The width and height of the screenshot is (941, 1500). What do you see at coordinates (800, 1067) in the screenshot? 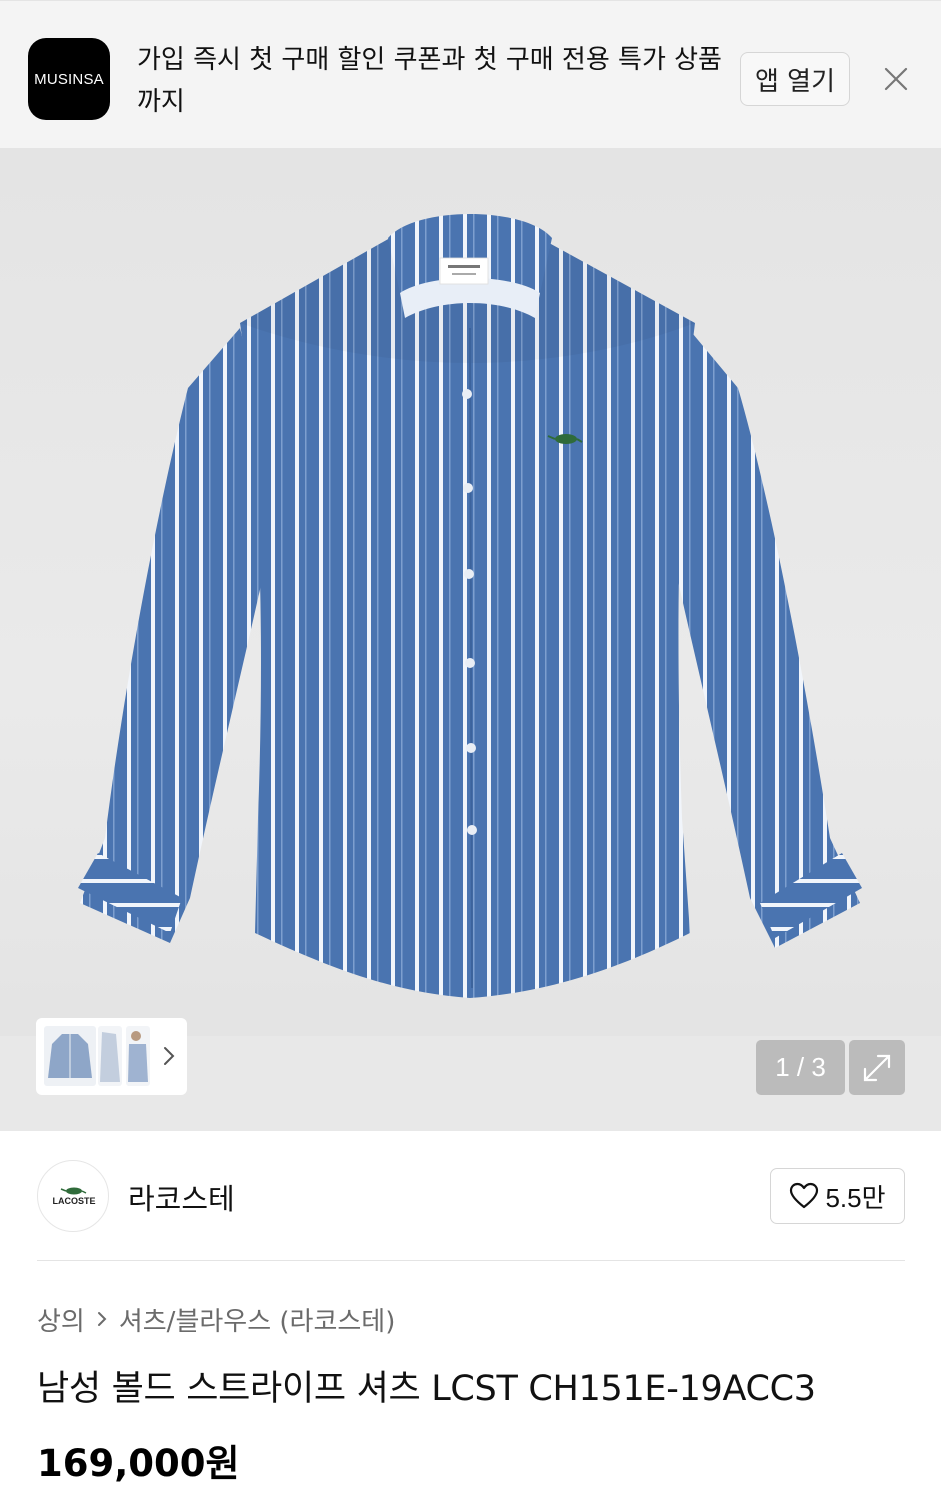
I see `image-counter: 1 / 3` at bounding box center [800, 1067].